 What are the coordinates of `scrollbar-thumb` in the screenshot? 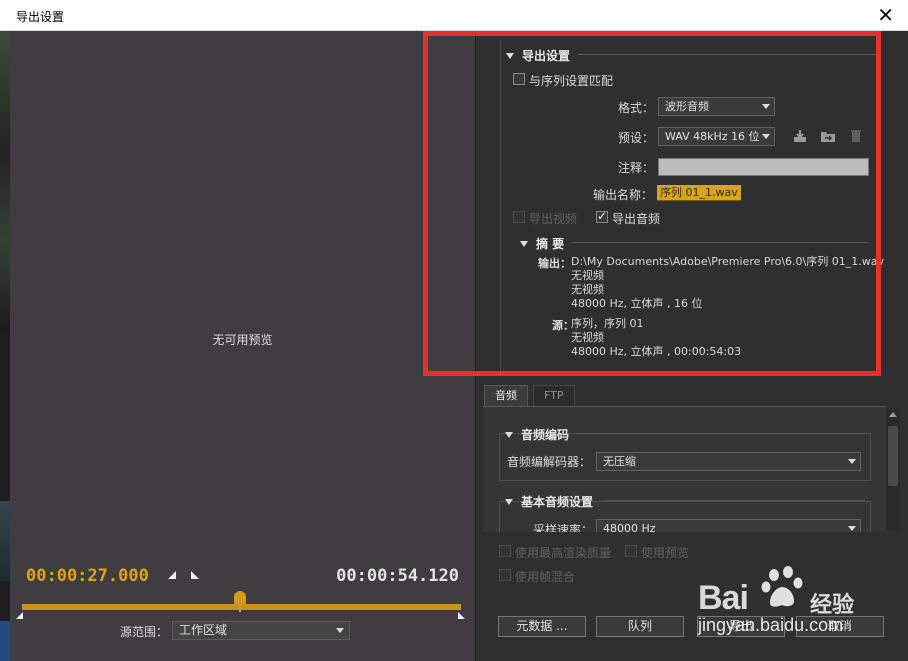 It's located at (893, 456).